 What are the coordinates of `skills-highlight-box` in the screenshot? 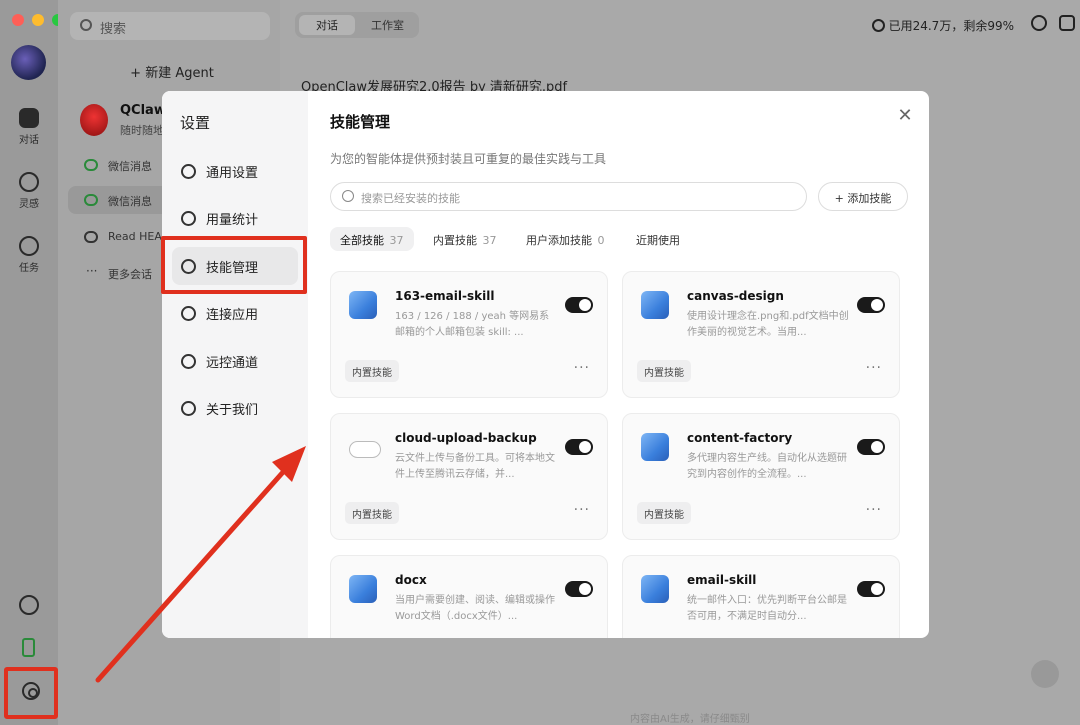 It's located at (234, 265).